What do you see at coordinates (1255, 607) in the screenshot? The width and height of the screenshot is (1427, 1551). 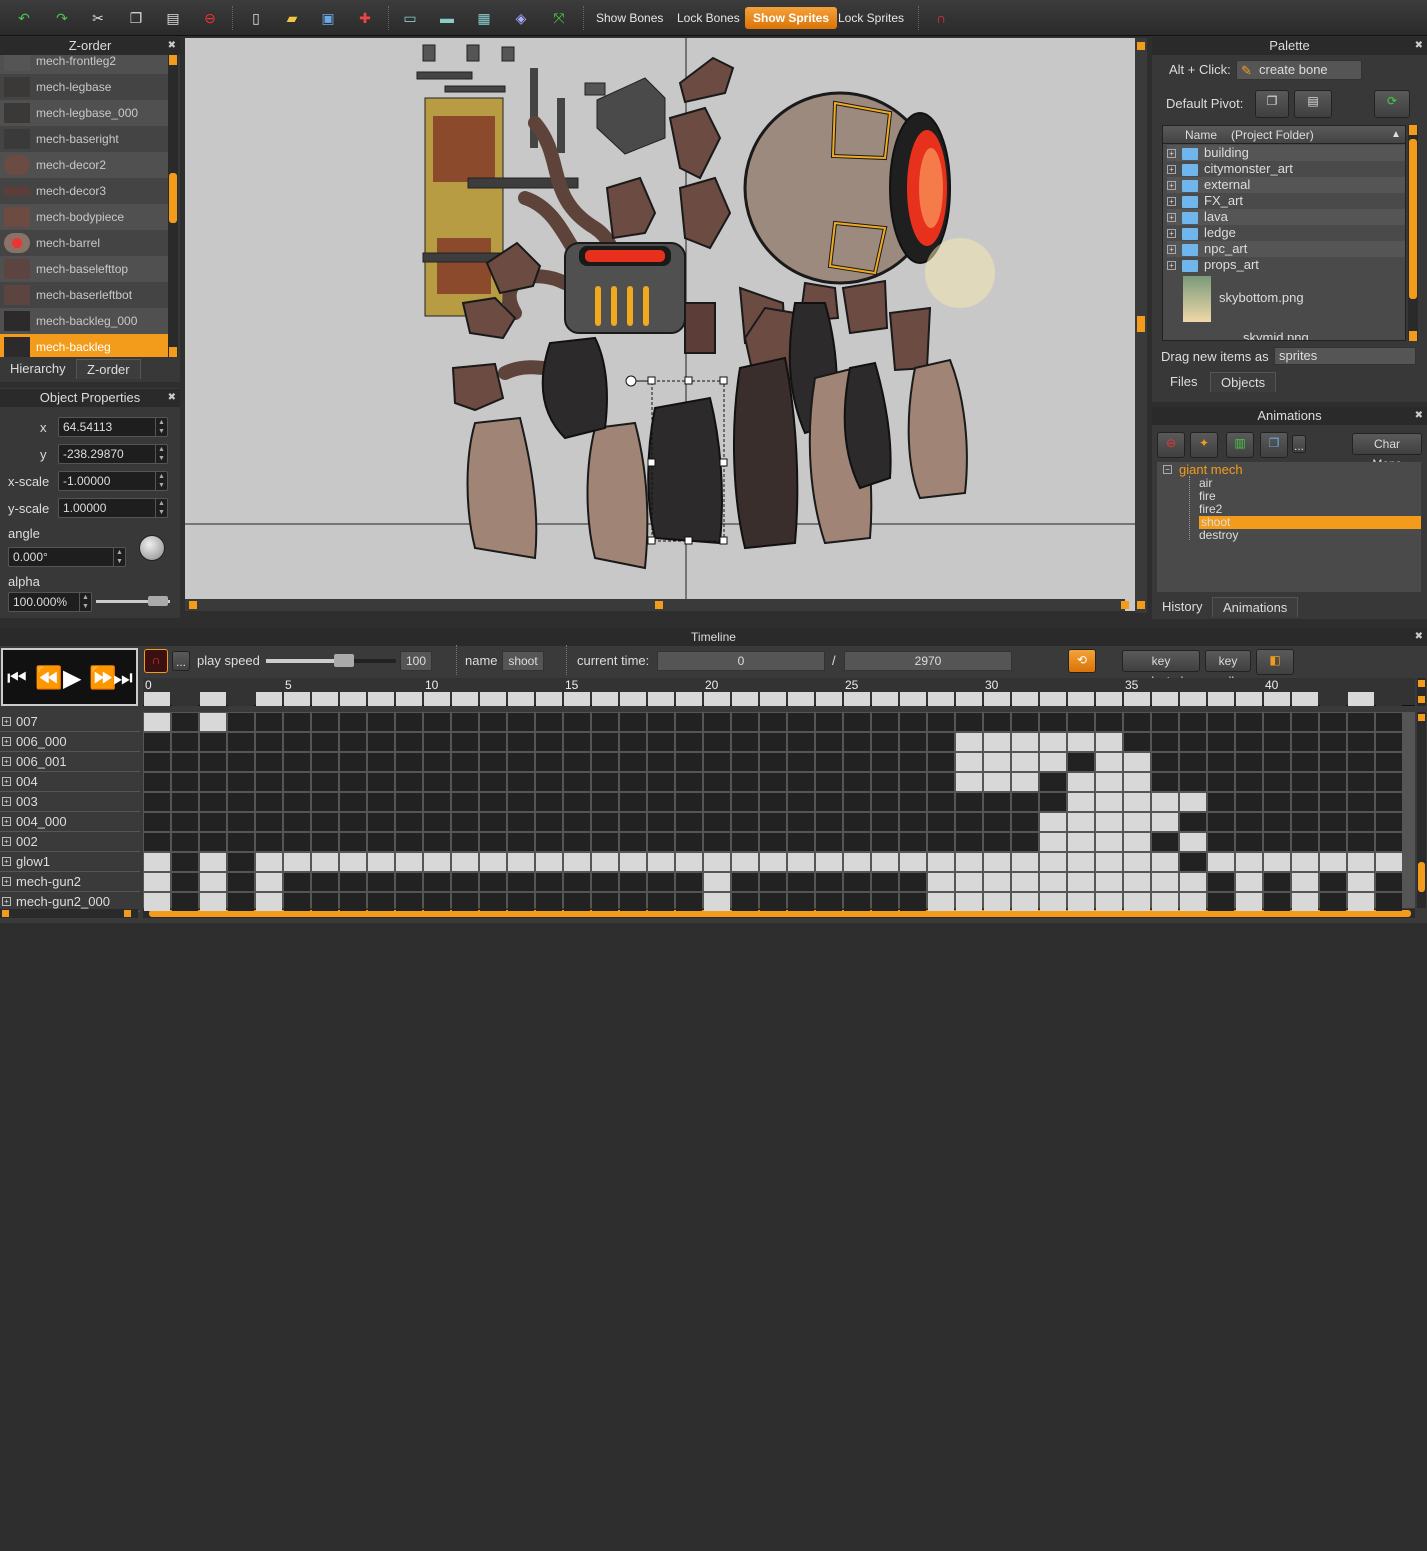 I see `tab-animations: Animations` at bounding box center [1255, 607].